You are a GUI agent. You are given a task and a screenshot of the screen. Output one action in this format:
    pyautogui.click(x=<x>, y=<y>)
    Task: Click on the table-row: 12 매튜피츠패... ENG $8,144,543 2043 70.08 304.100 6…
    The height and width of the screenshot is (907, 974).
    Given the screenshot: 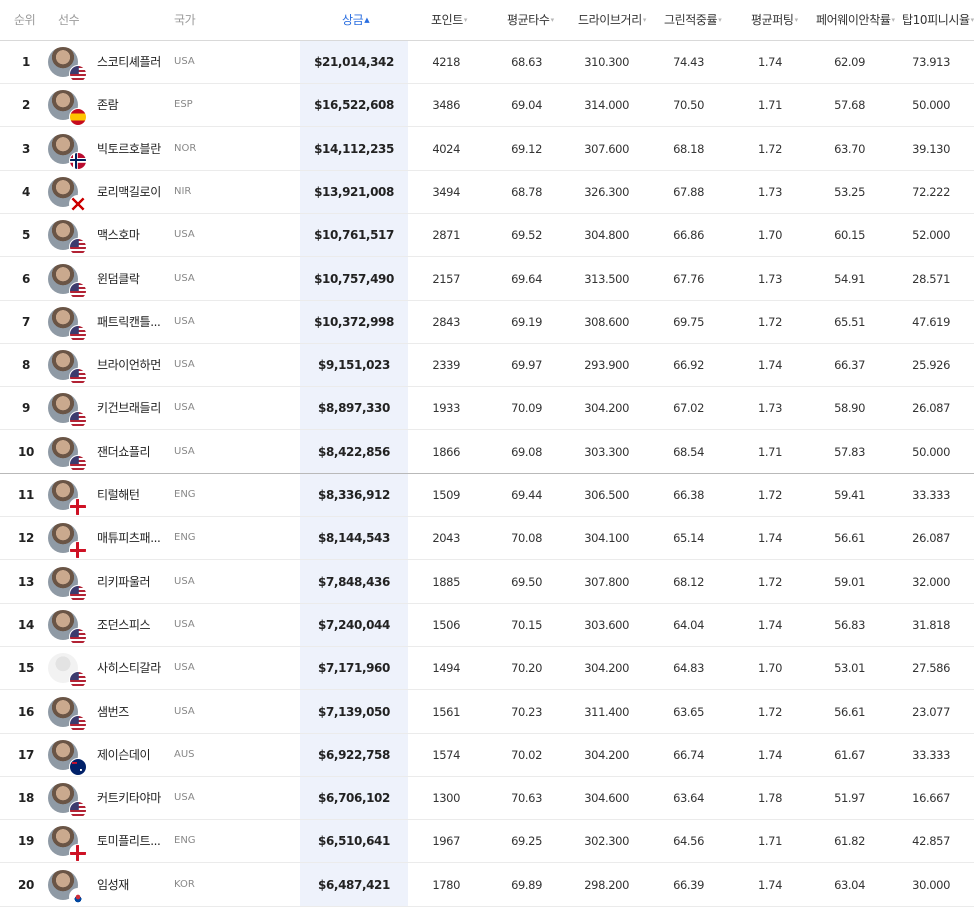 What is the action you would take?
    pyautogui.click(x=487, y=539)
    